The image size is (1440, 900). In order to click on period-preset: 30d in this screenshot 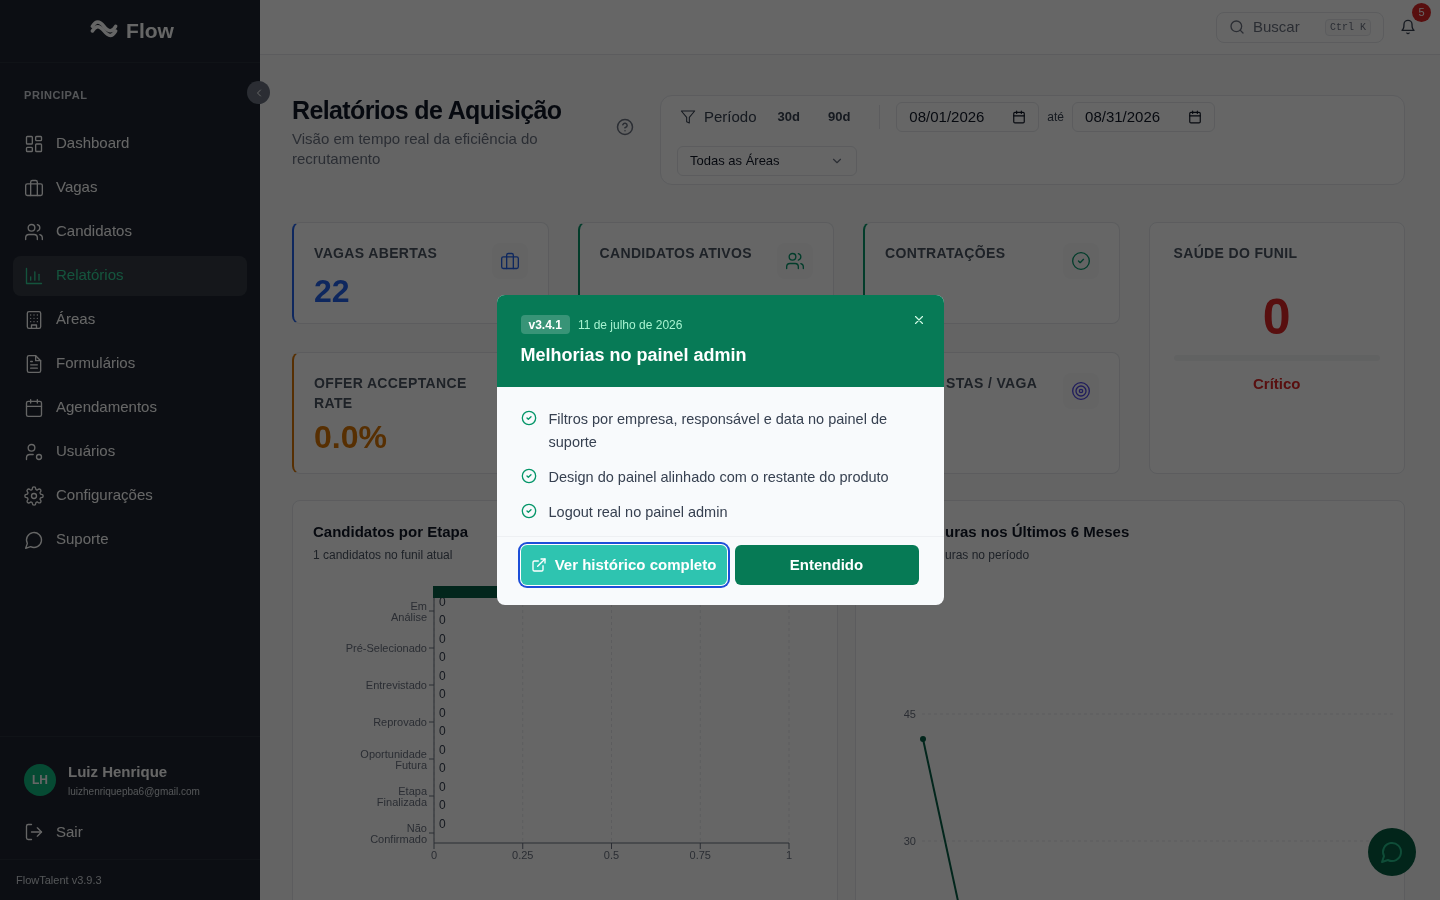, I will do `click(788, 117)`.